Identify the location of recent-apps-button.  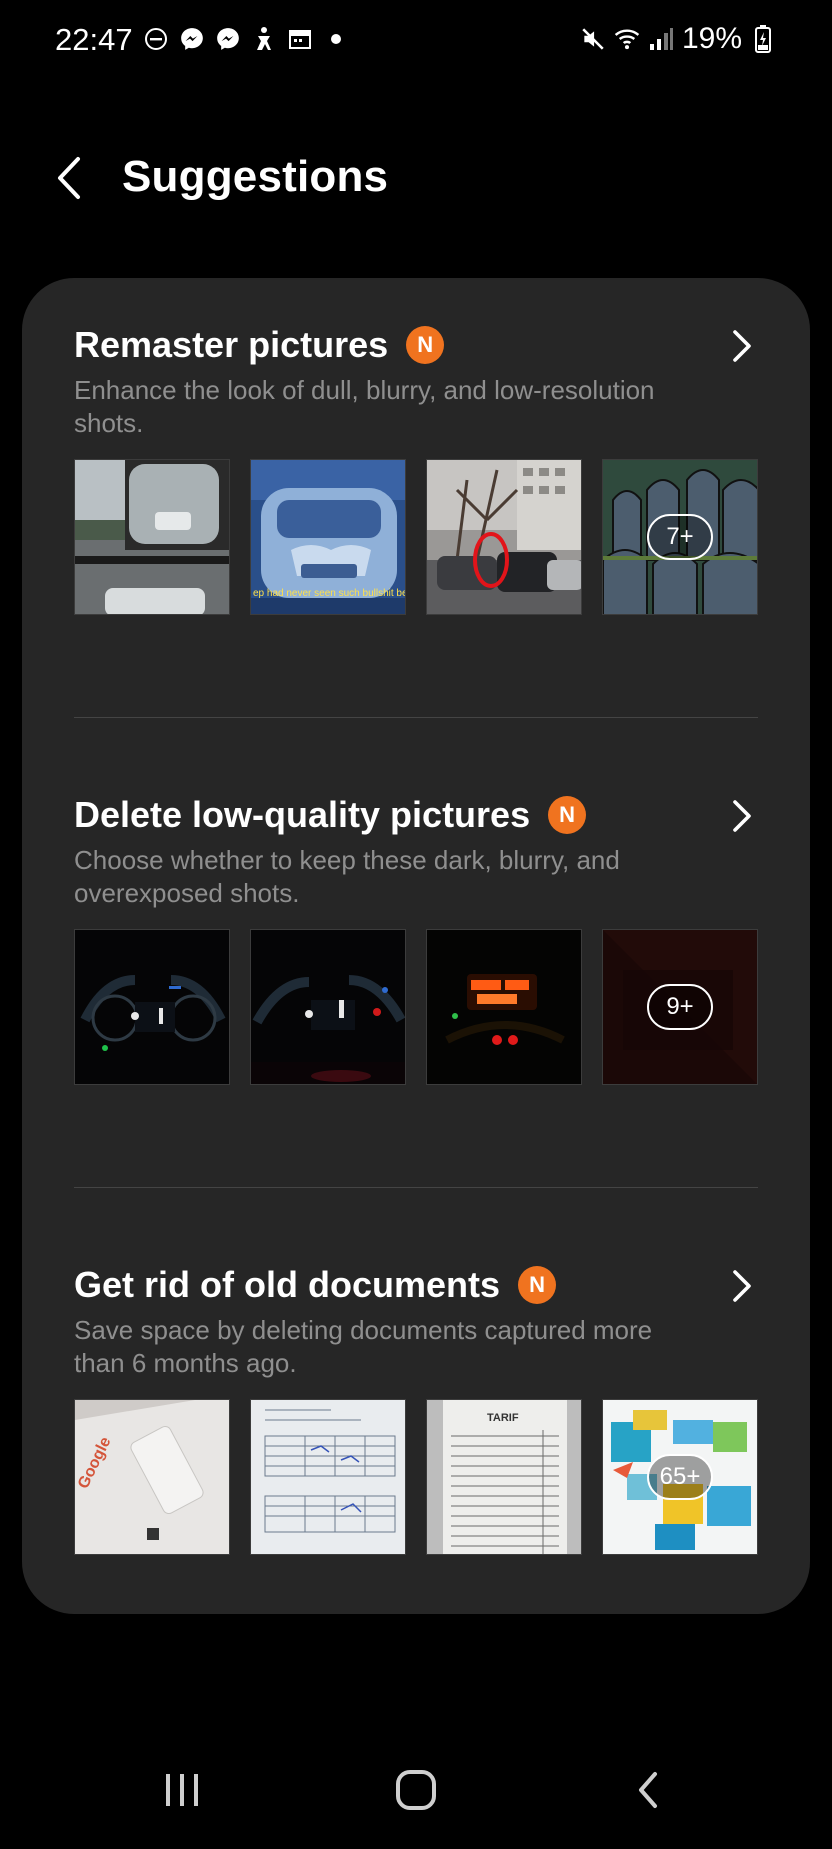
(182, 1790).